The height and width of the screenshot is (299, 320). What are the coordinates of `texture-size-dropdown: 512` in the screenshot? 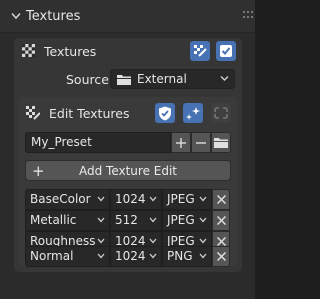 It's located at (136, 220).